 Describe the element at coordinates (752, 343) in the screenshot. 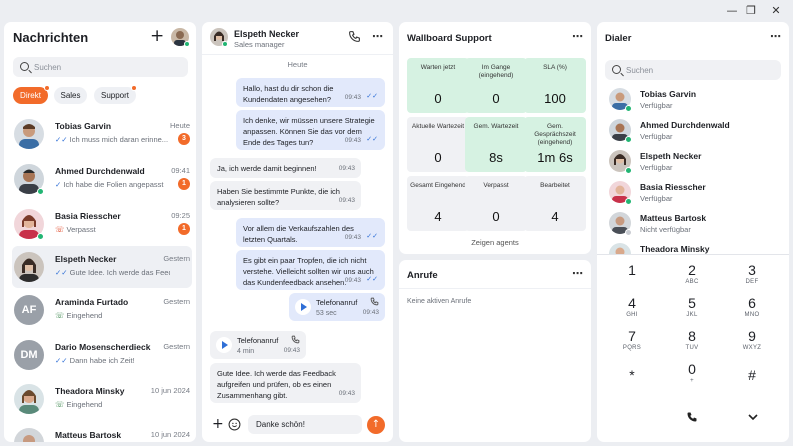

I see `dial-key-9: 9 WXYZ` at that location.